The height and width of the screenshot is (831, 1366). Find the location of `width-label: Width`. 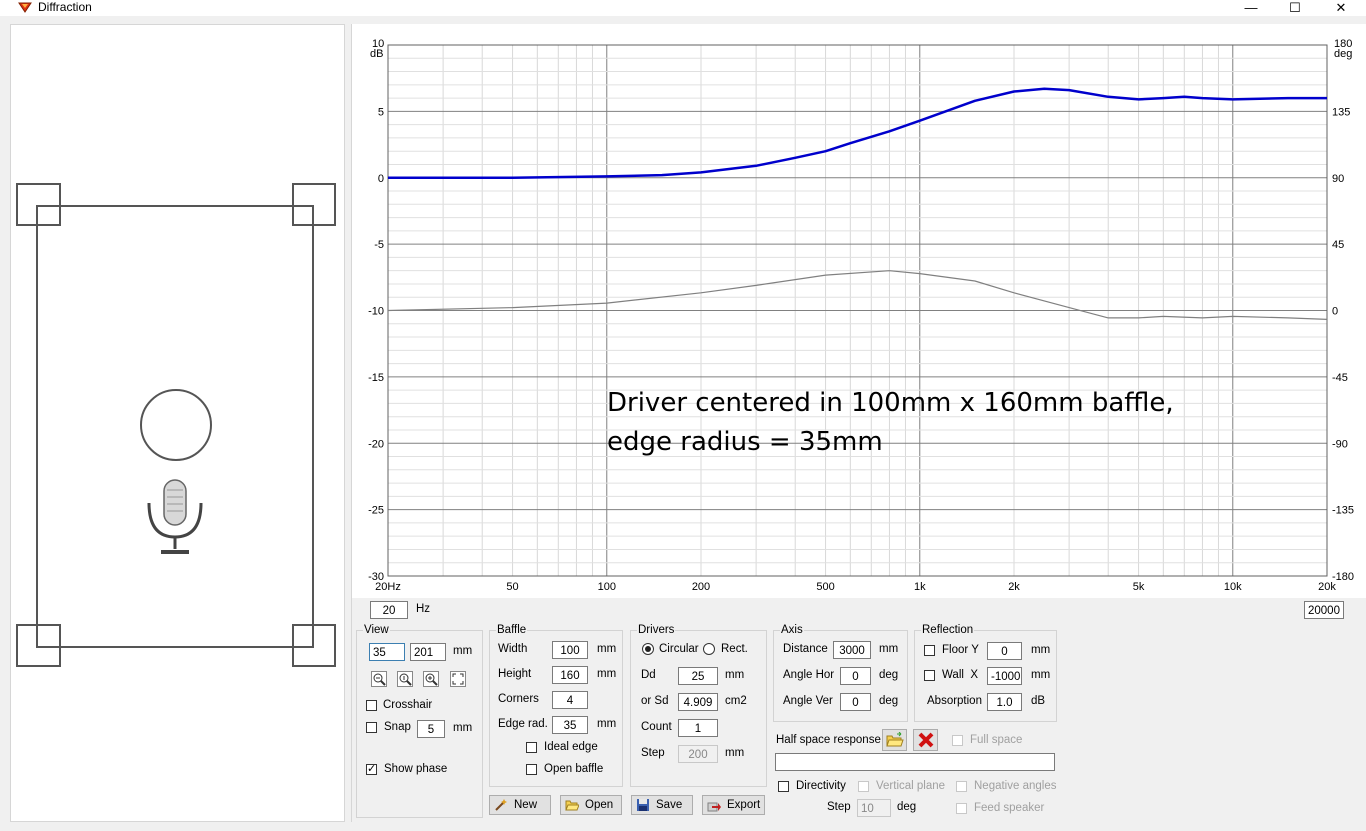

width-label: Width is located at coordinates (513, 649).